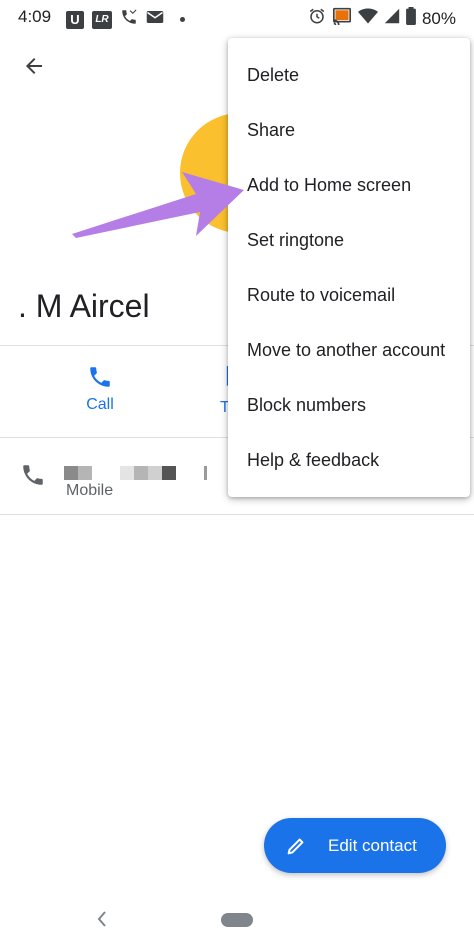  What do you see at coordinates (382, 18) in the screenshot?
I see `status-system-icons: 80%` at bounding box center [382, 18].